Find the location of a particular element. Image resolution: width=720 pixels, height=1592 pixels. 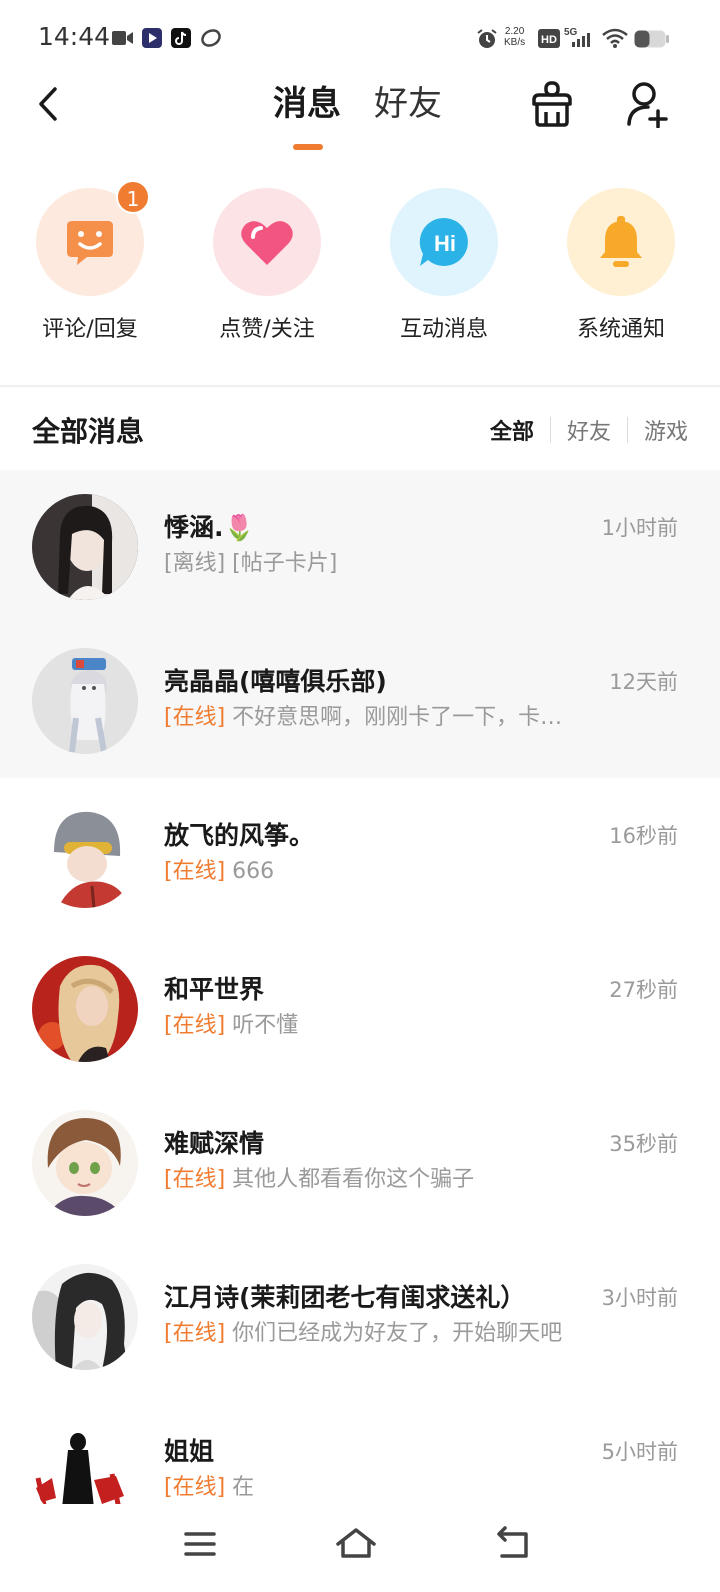

heart-icon is located at coordinates (267, 243).